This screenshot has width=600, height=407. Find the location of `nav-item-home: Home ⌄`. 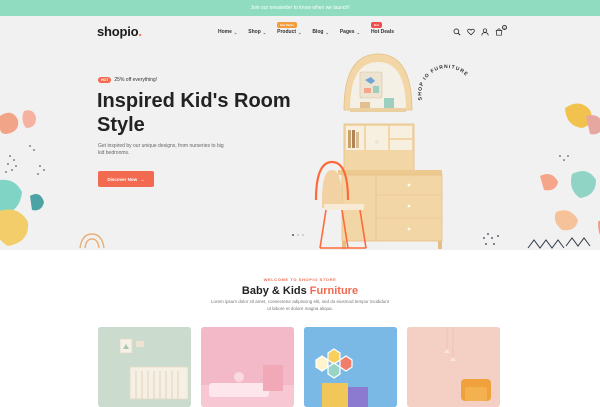

nav-item-home: Home ⌄ is located at coordinates (227, 32).